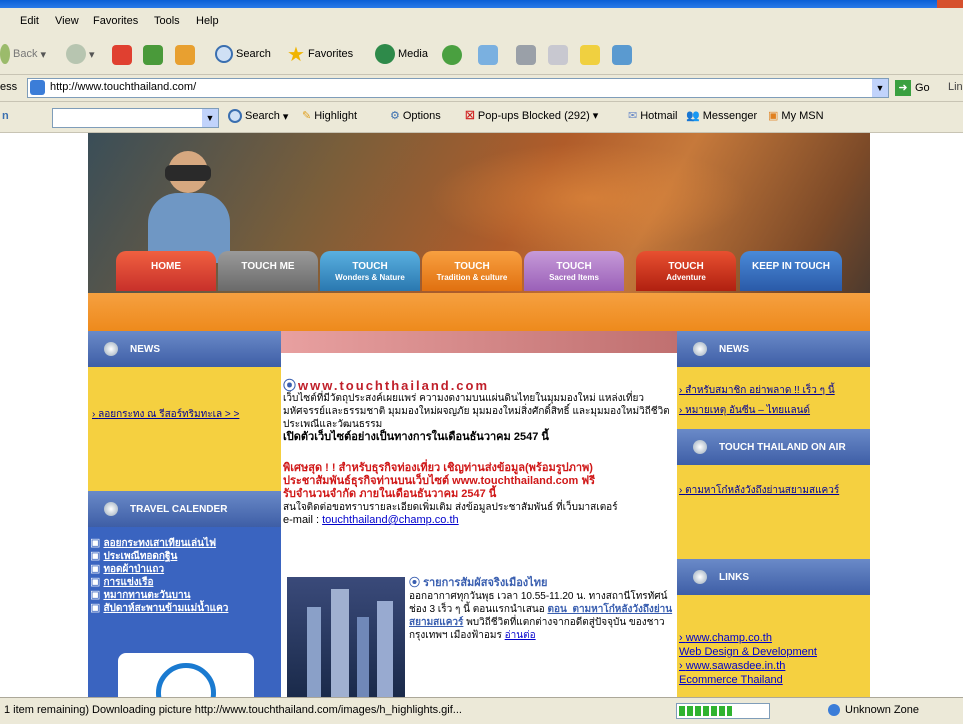 Image resolution: width=963 pixels, height=724 pixels. I want to click on travel-item: ▣ ทอดผ้าป่าแถว, so click(183, 569).